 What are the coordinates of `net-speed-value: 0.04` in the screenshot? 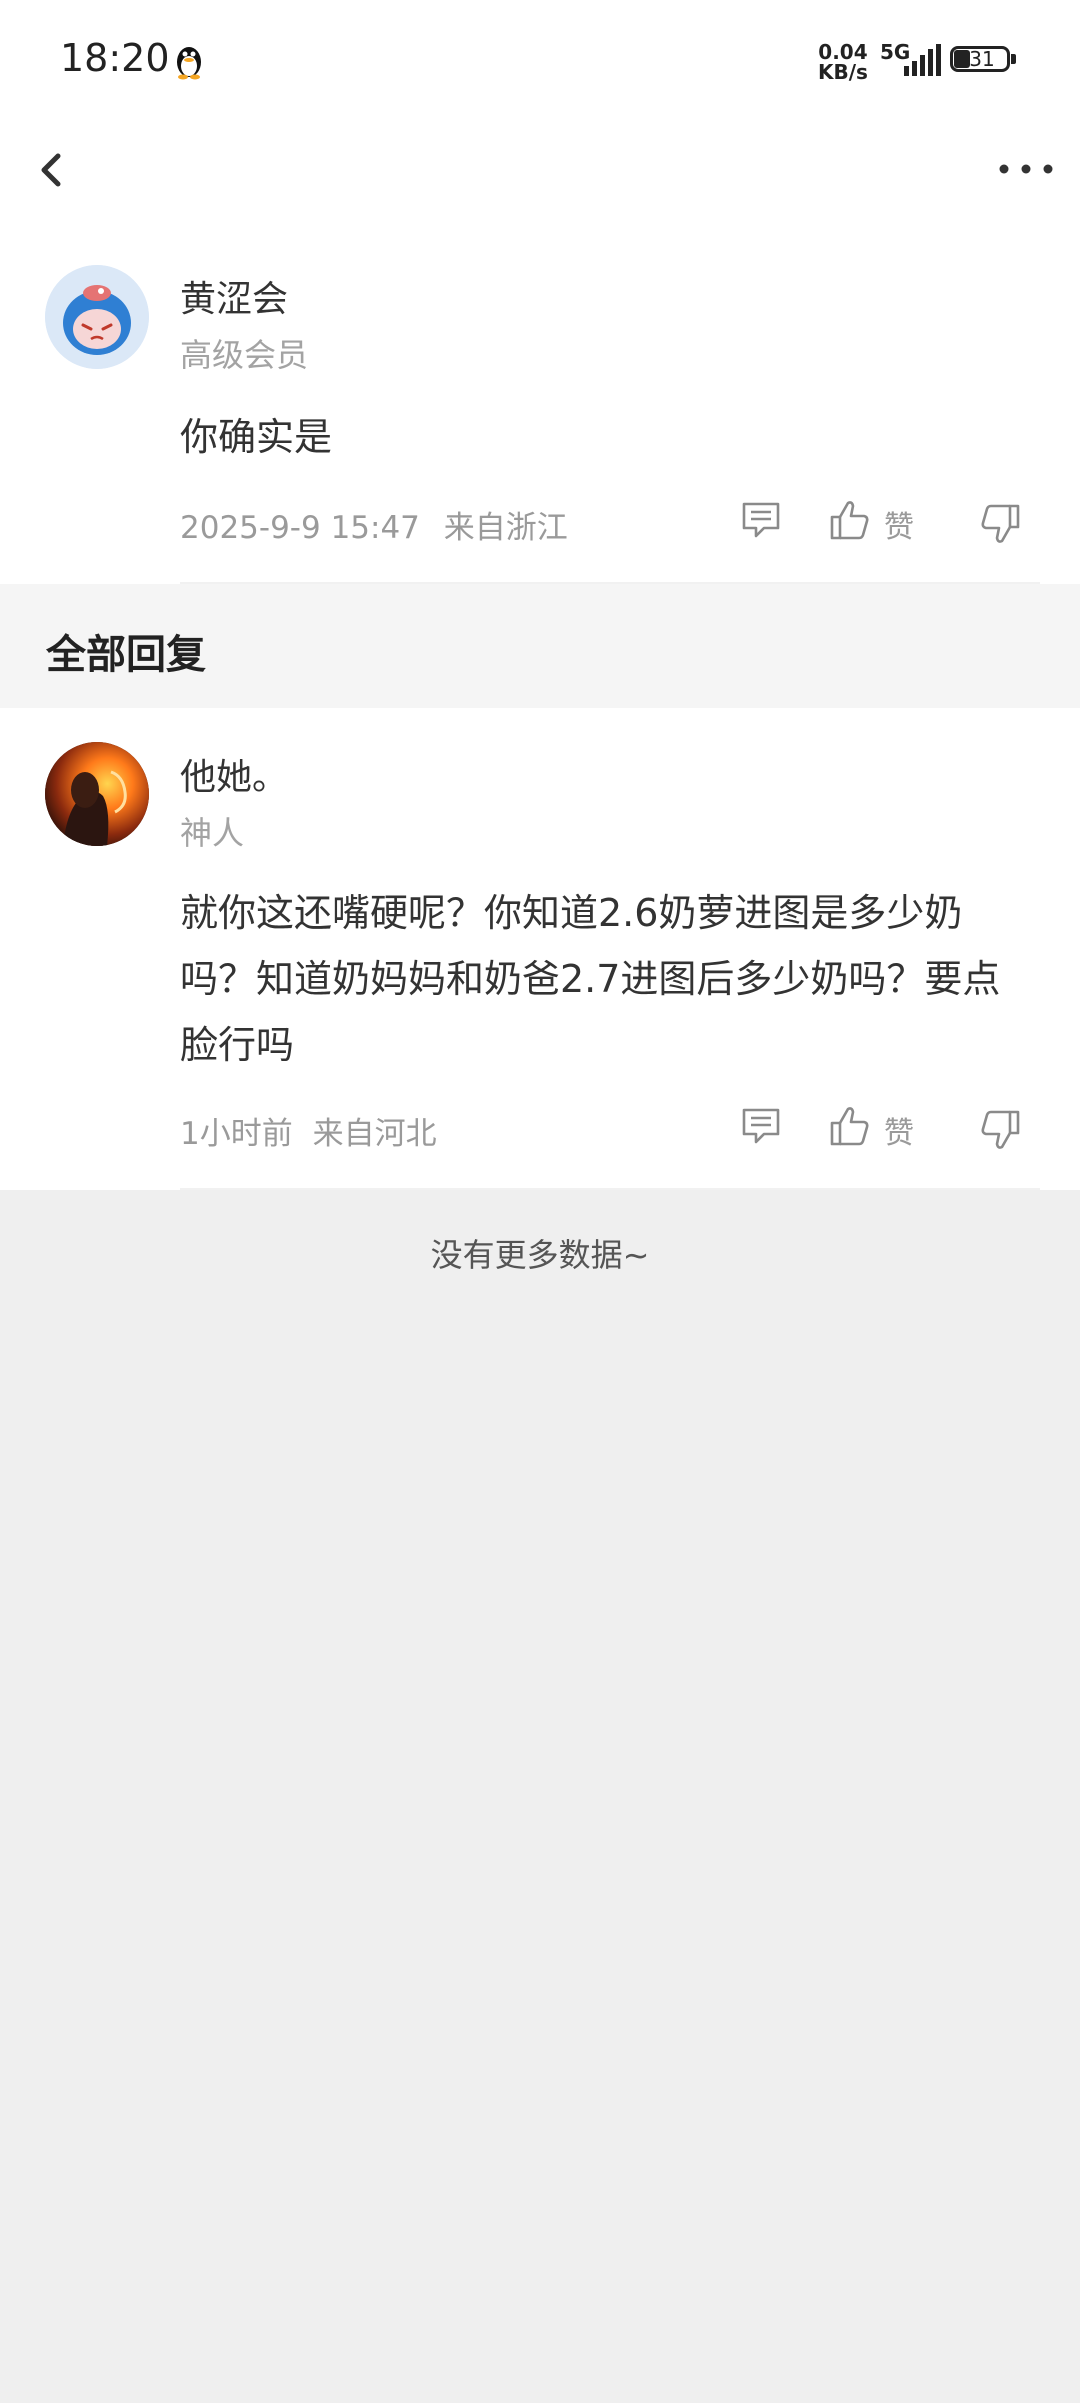 It's located at (843, 52).